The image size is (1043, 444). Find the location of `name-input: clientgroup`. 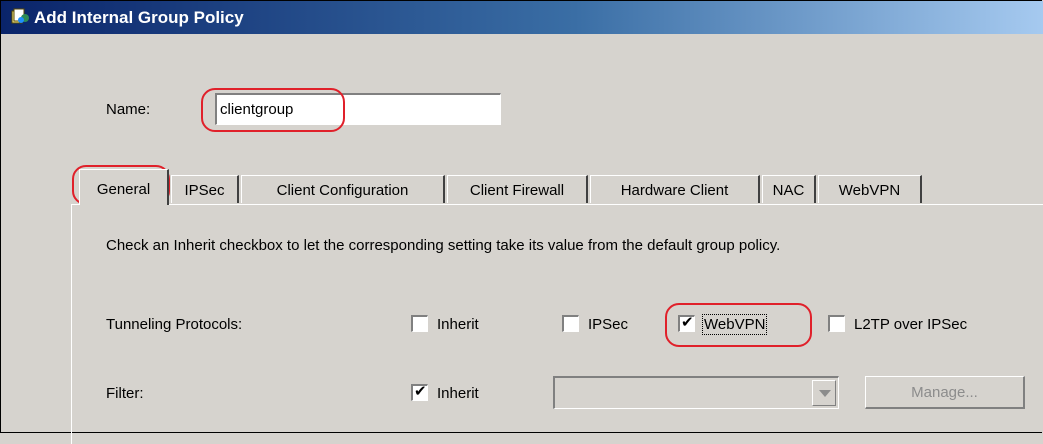

name-input: clientgroup is located at coordinates (358, 109).